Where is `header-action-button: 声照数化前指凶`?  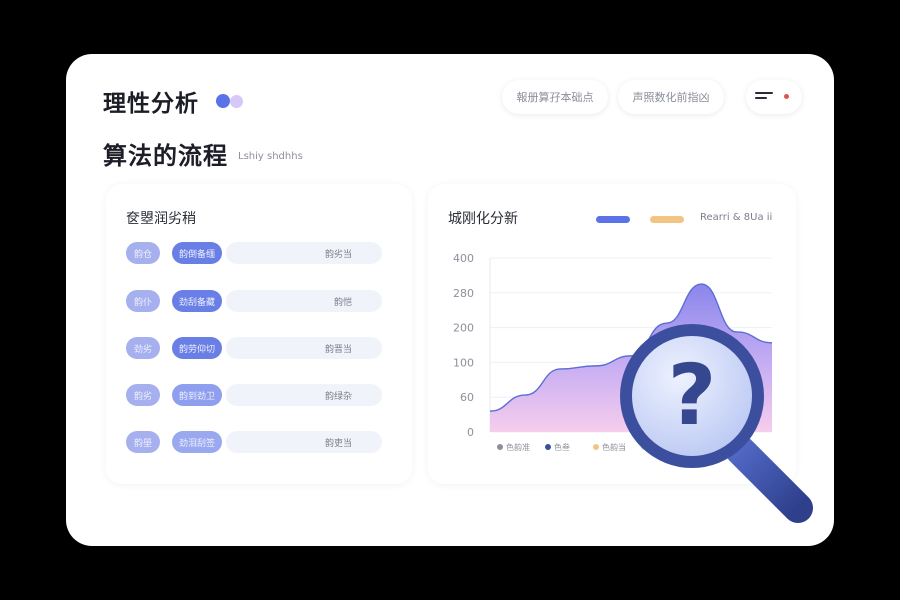 header-action-button: 声照数化前指凶 is located at coordinates (671, 97).